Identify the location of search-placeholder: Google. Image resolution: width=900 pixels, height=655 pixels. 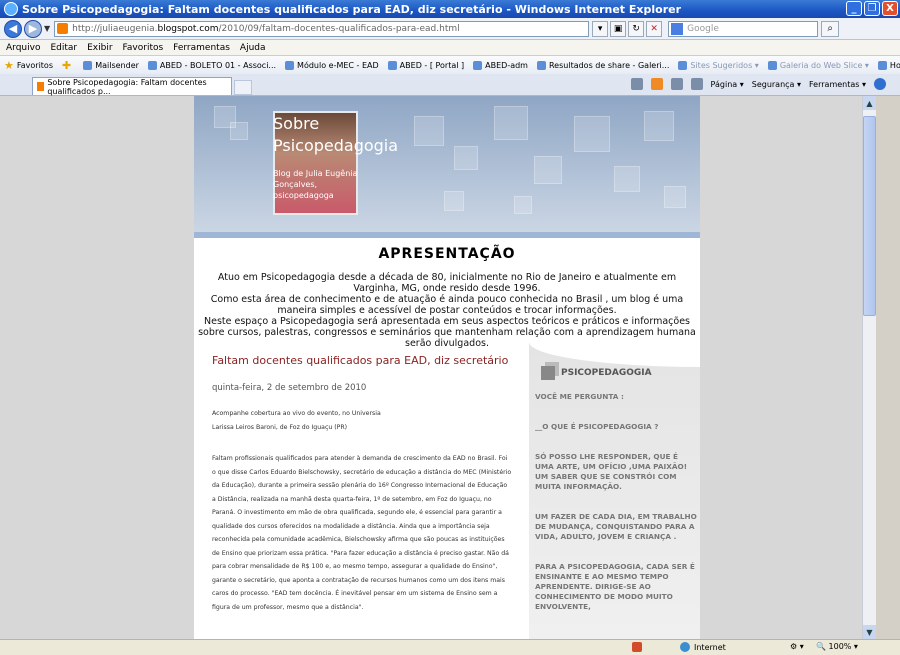
(703, 28).